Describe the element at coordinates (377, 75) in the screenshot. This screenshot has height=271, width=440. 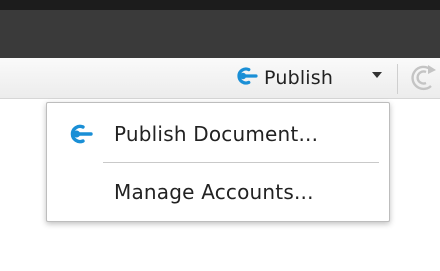
I see `chevron-down-icon` at that location.